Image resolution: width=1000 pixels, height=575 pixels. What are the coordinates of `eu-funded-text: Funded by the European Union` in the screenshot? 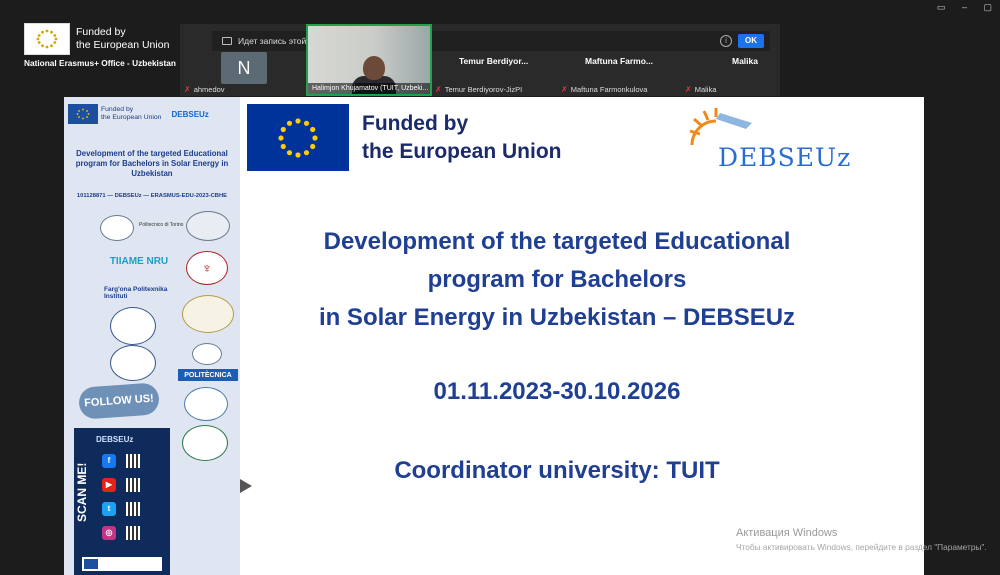 It's located at (122, 39).